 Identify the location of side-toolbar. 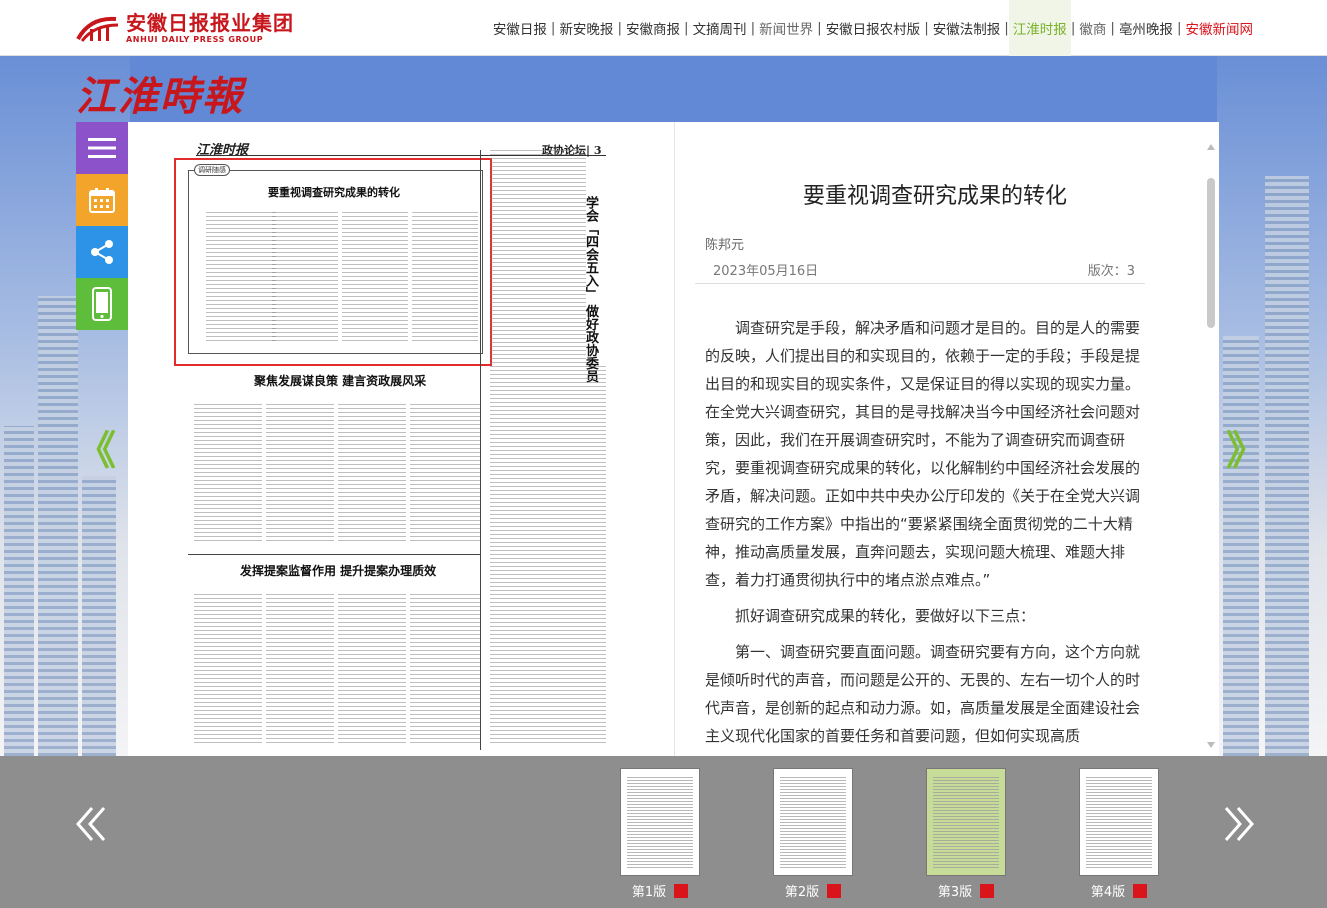
(102, 226).